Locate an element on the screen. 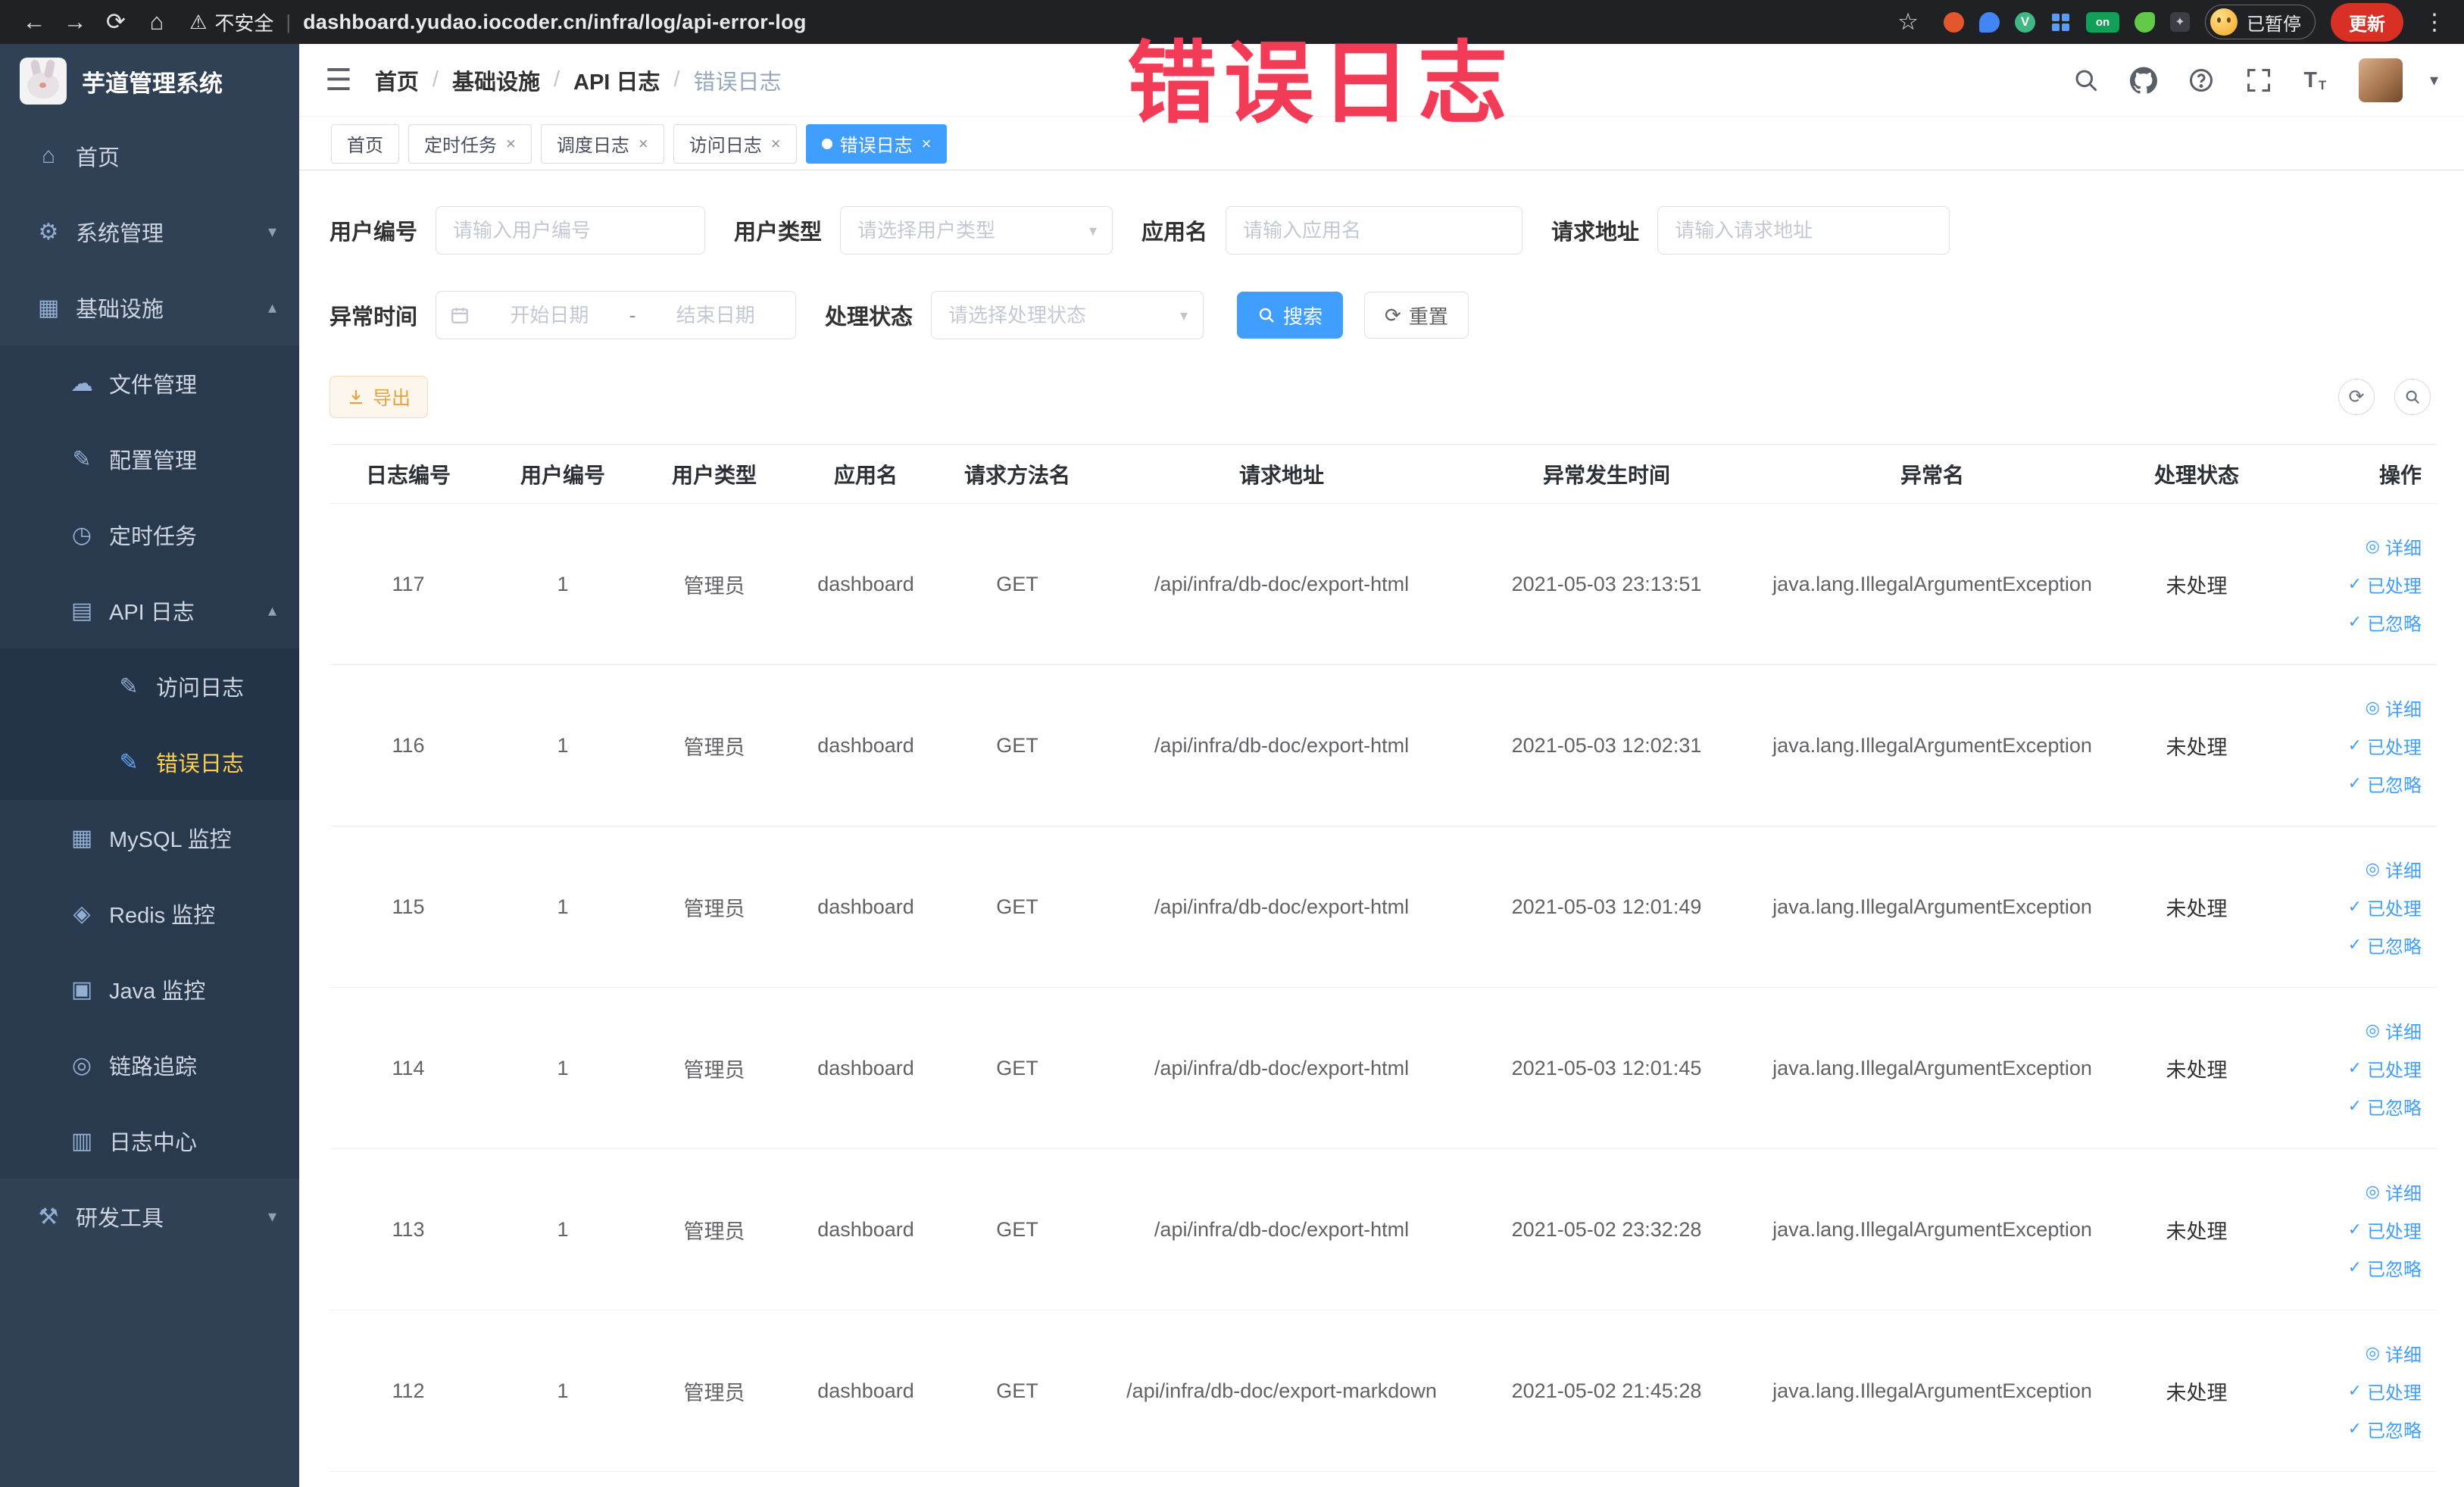 The width and height of the screenshot is (2464, 1487). calendar-icon is located at coordinates (460, 315).